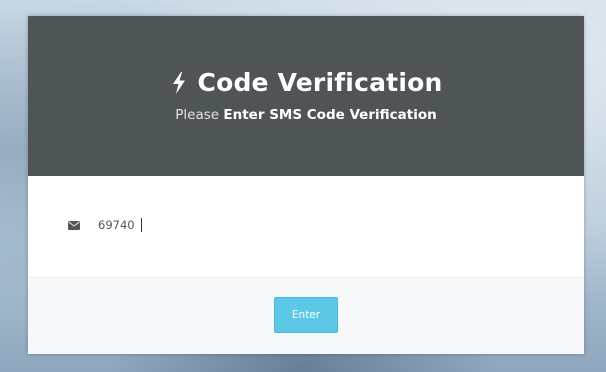  What do you see at coordinates (74, 225) in the screenshot?
I see `envelope-icon` at bounding box center [74, 225].